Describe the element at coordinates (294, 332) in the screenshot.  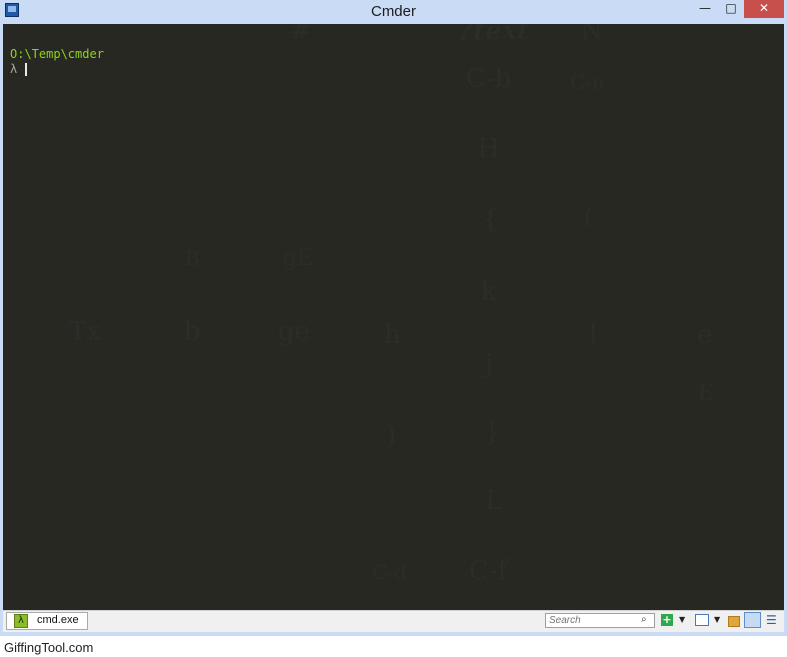
I see `cheatsheet-glyph: ge` at that location.